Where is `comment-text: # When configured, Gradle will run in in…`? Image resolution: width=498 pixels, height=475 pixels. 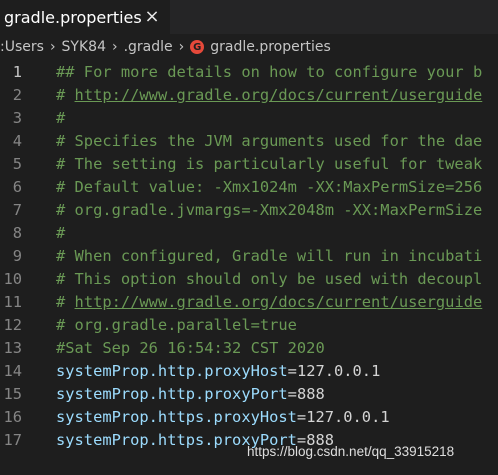
comment-text: # When configured, Gradle will run in in… is located at coordinates (269, 256).